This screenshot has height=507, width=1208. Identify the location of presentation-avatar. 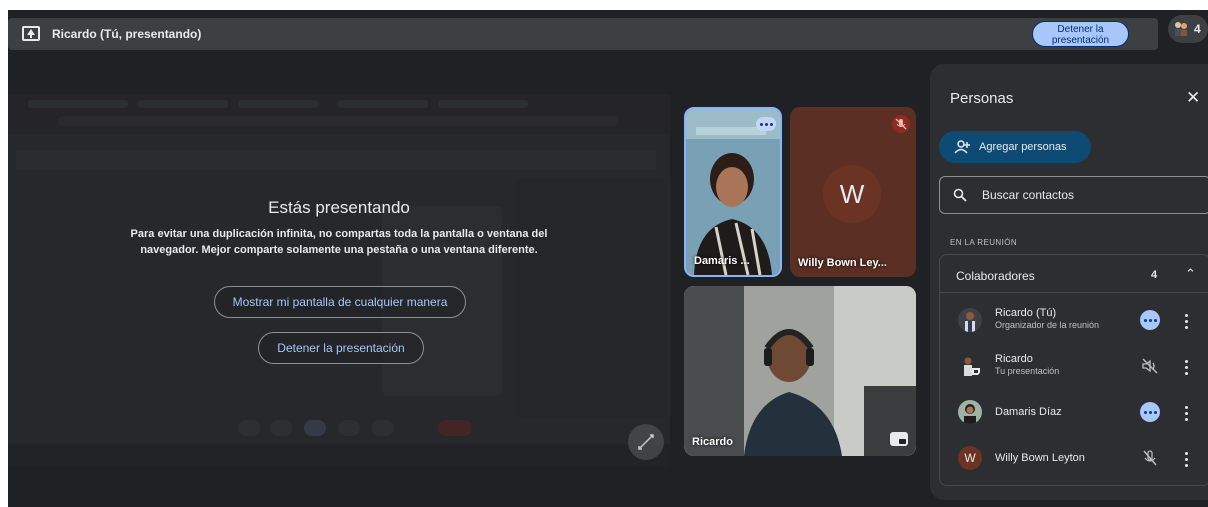
(970, 366).